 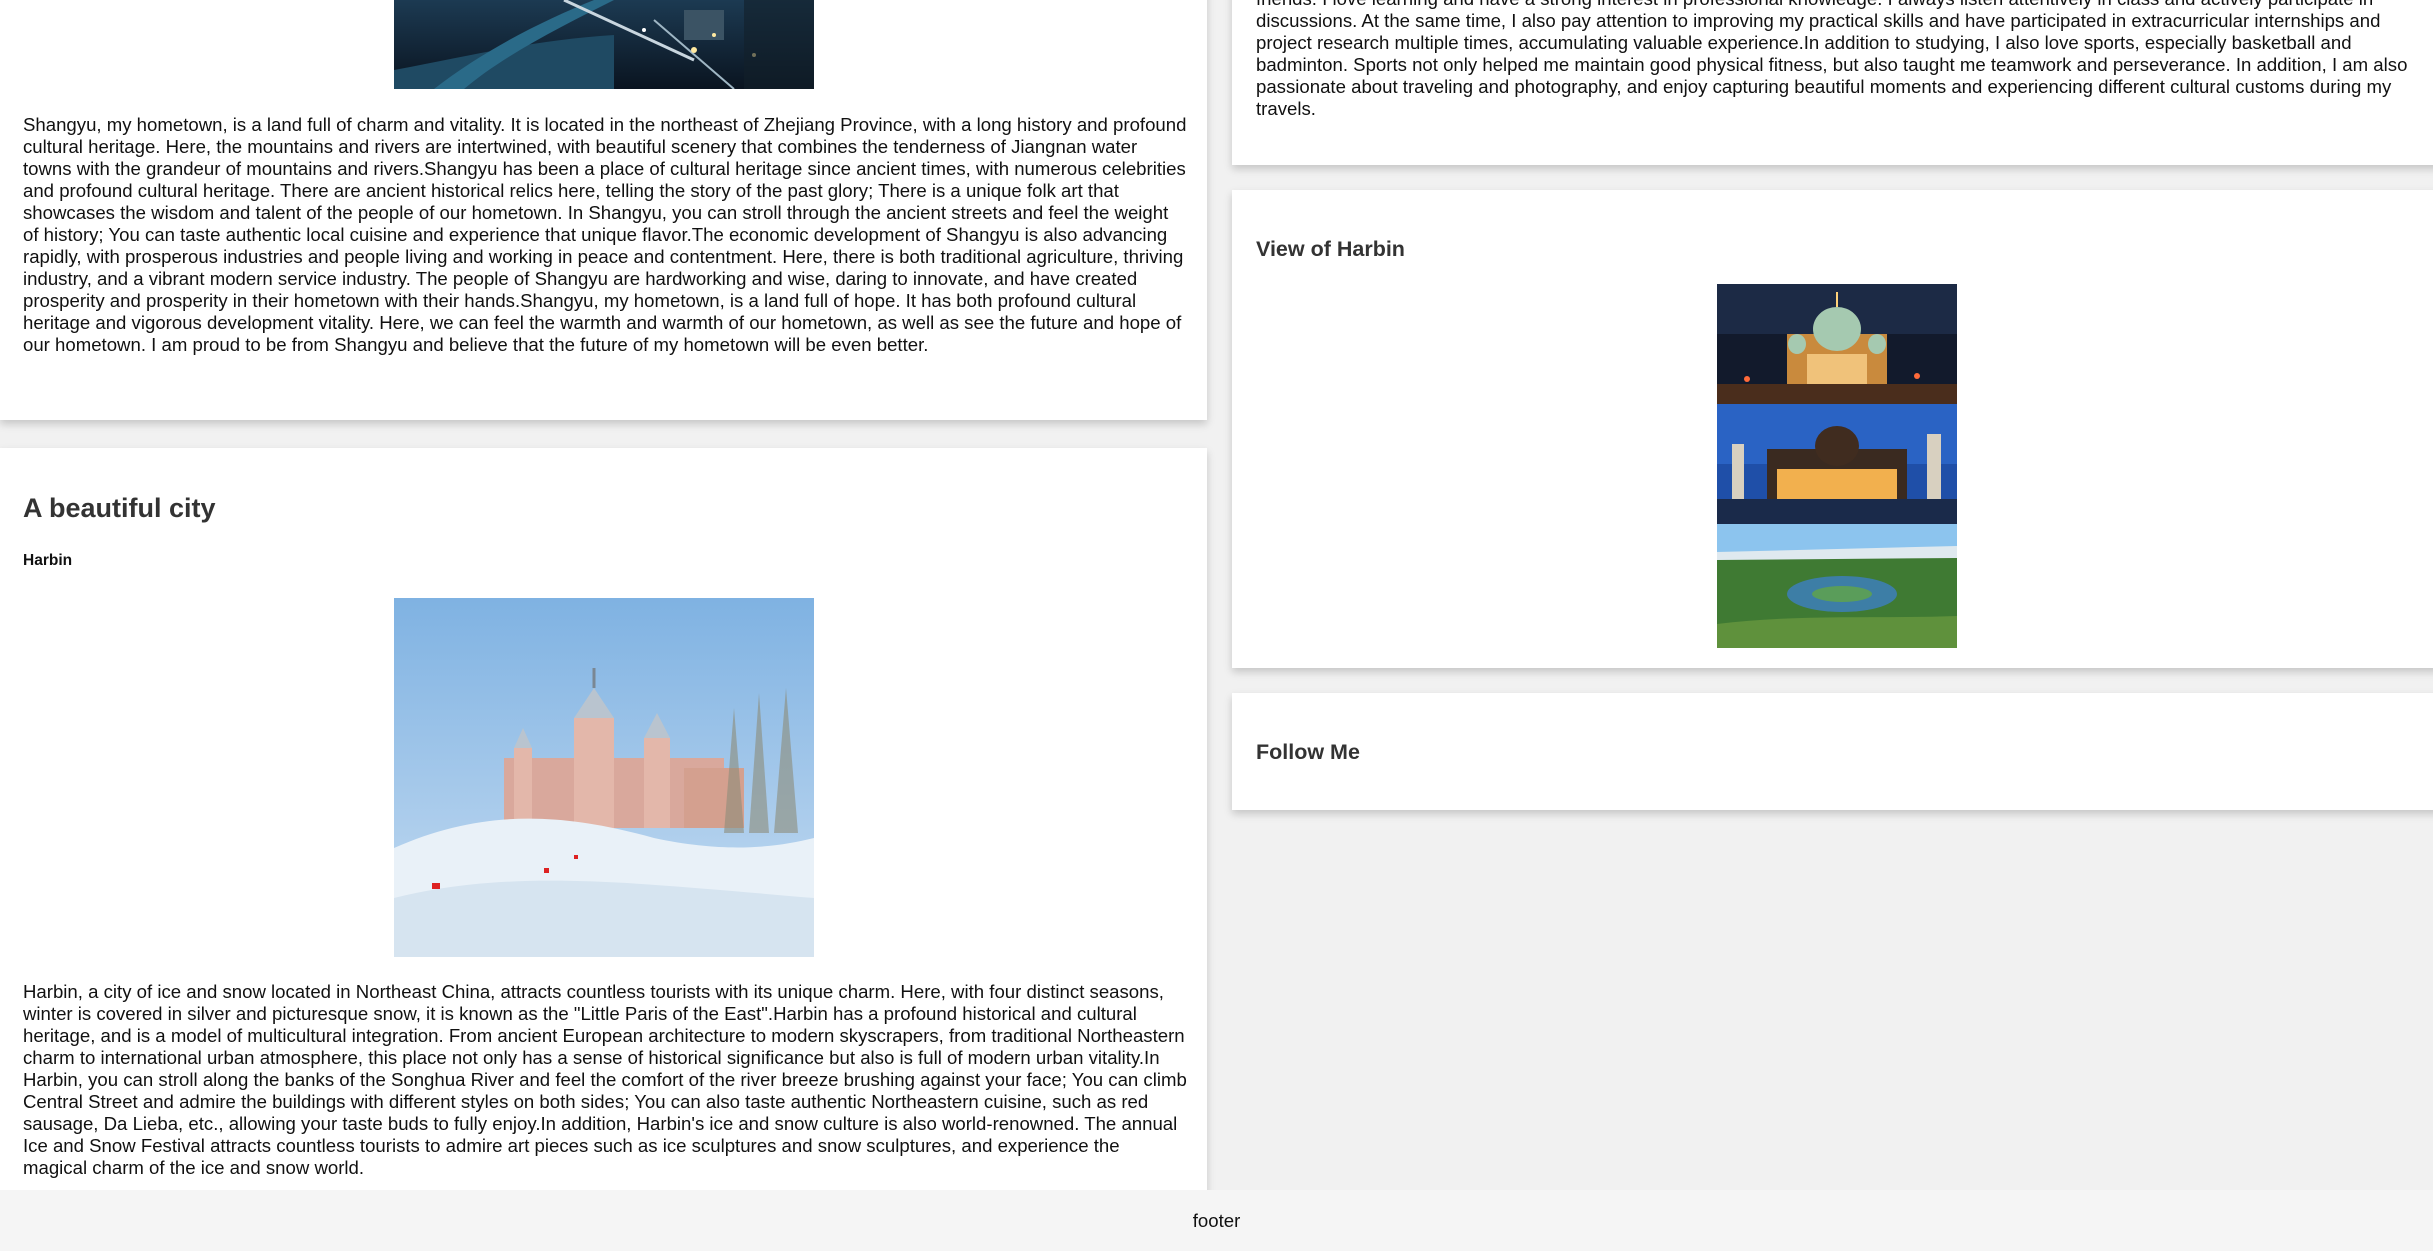 I want to click on city-title: A beautiful city, so click(x=119, y=508).